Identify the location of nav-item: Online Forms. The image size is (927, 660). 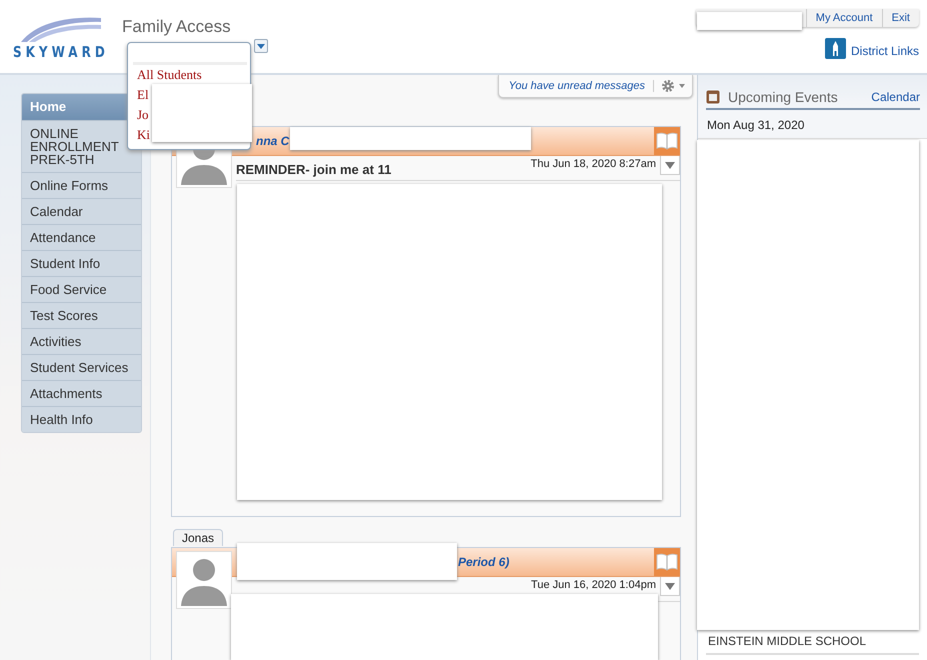
(81, 185).